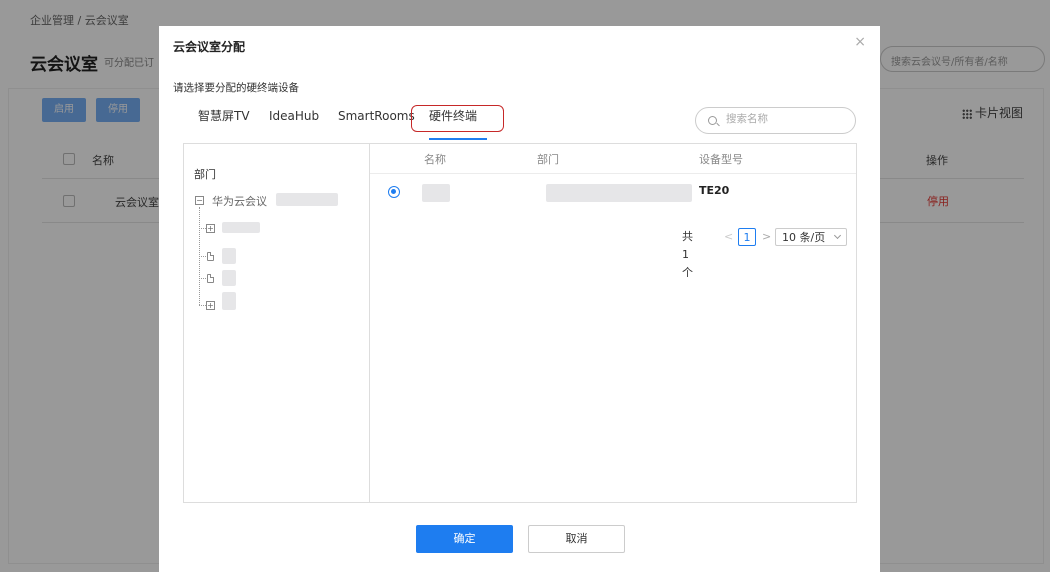  What do you see at coordinates (376, 122) in the screenshot?
I see `tab-smartrooms: SmartRooms` at bounding box center [376, 122].